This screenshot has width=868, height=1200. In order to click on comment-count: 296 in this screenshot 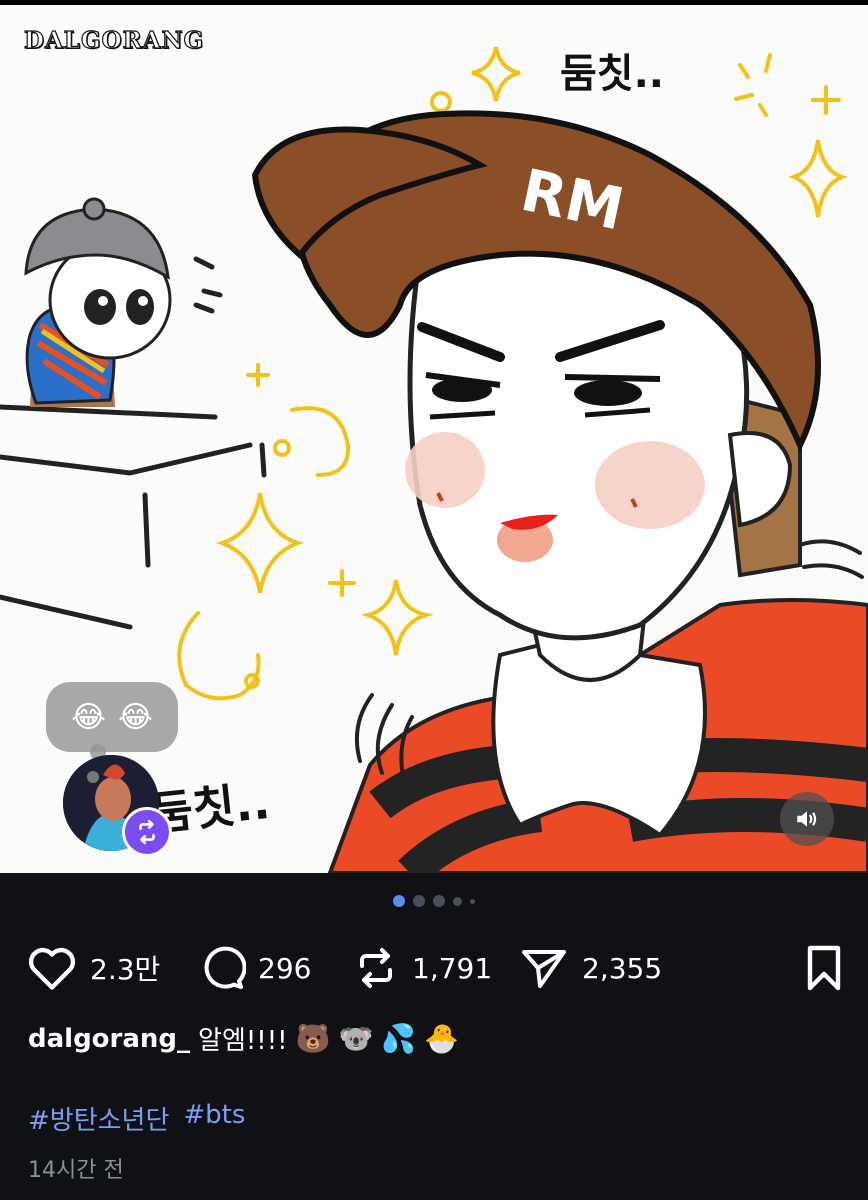, I will do `click(285, 968)`.